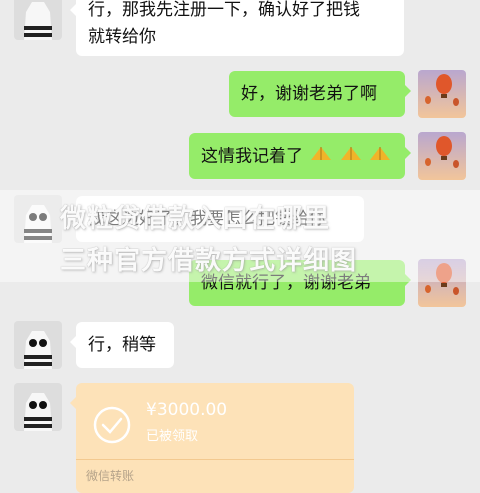 Image resolution: width=480 pixels, height=493 pixels. I want to click on message-text: 行，稍等, so click(122, 345).